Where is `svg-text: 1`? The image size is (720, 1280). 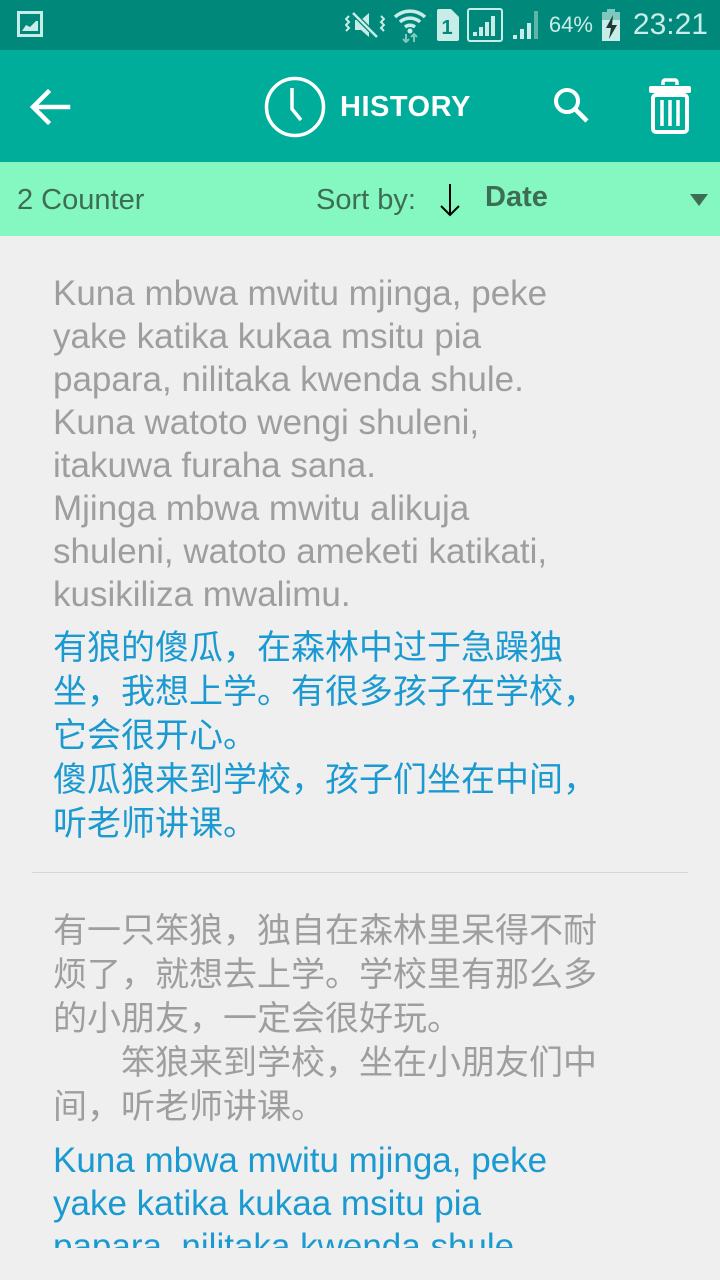 svg-text: 1 is located at coordinates (446, 28).